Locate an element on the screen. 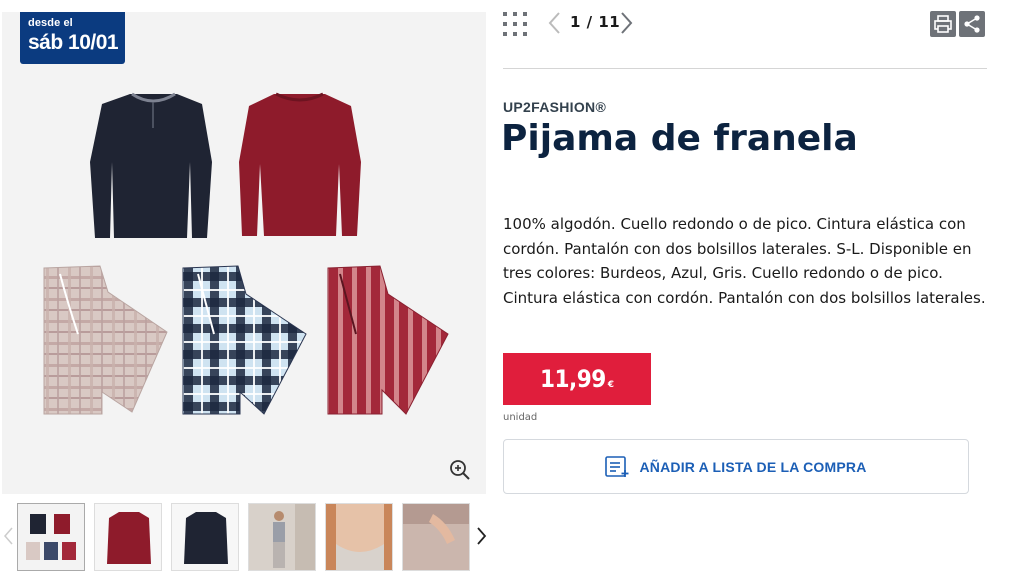 Image resolution: width=1024 pixels, height=576 pixels. product-toolbar: 1 / 11 is located at coordinates (745, 25).